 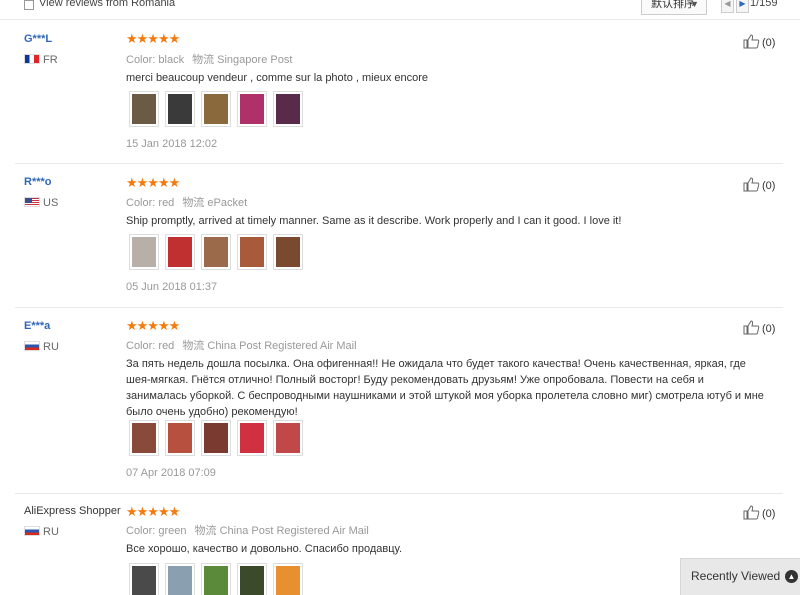 What do you see at coordinates (172, 287) in the screenshot?
I see `review-date: 05 Jun 2018 01:37` at bounding box center [172, 287].